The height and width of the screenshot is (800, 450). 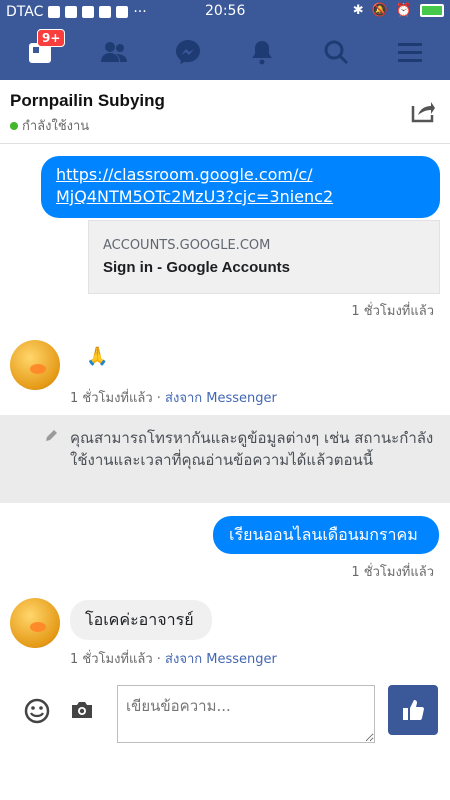 What do you see at coordinates (432, 10) in the screenshot?
I see `battery-icon` at bounding box center [432, 10].